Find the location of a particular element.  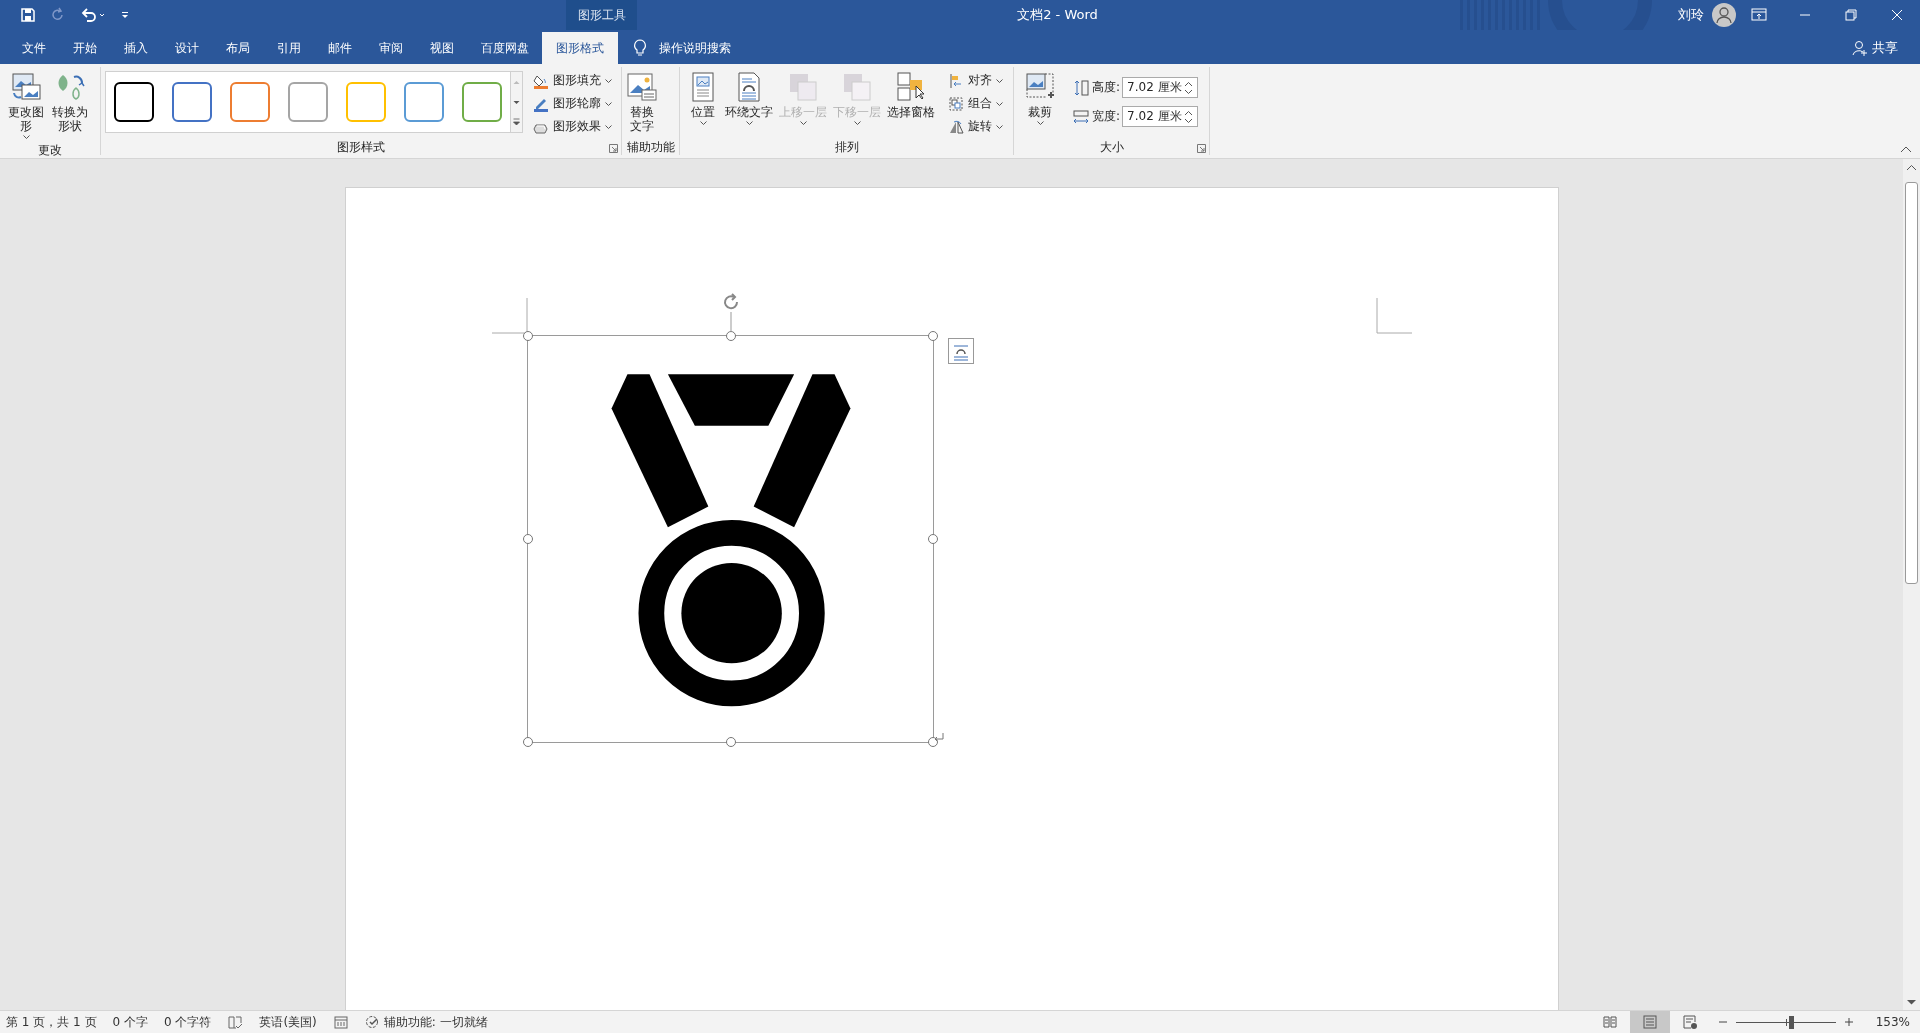

ribbon-menu-button: 图形效果 is located at coordinates (572, 126).